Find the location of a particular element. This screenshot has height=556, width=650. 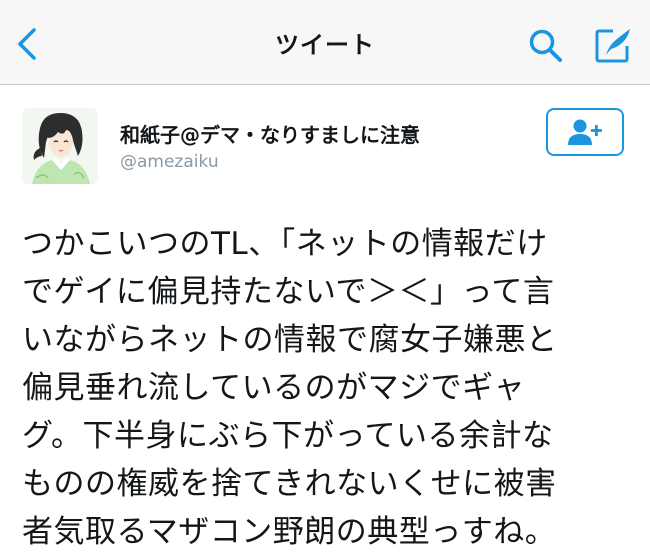

compose-tweet-icon is located at coordinates (612, 46).